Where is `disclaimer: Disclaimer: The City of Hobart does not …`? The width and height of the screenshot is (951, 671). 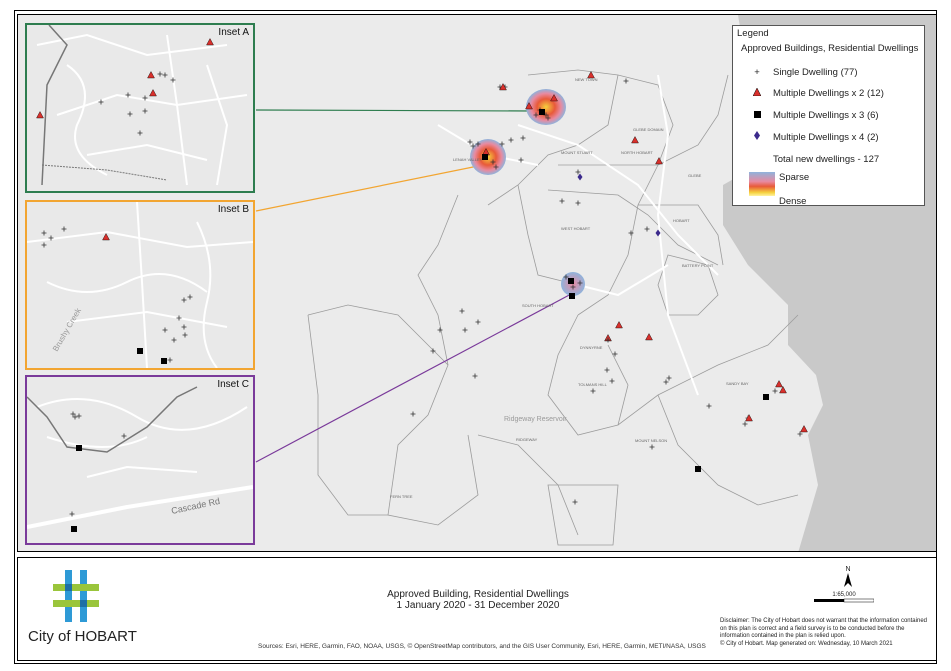 disclaimer: Disclaimer: The City of Hobart does not … is located at coordinates (825, 633).